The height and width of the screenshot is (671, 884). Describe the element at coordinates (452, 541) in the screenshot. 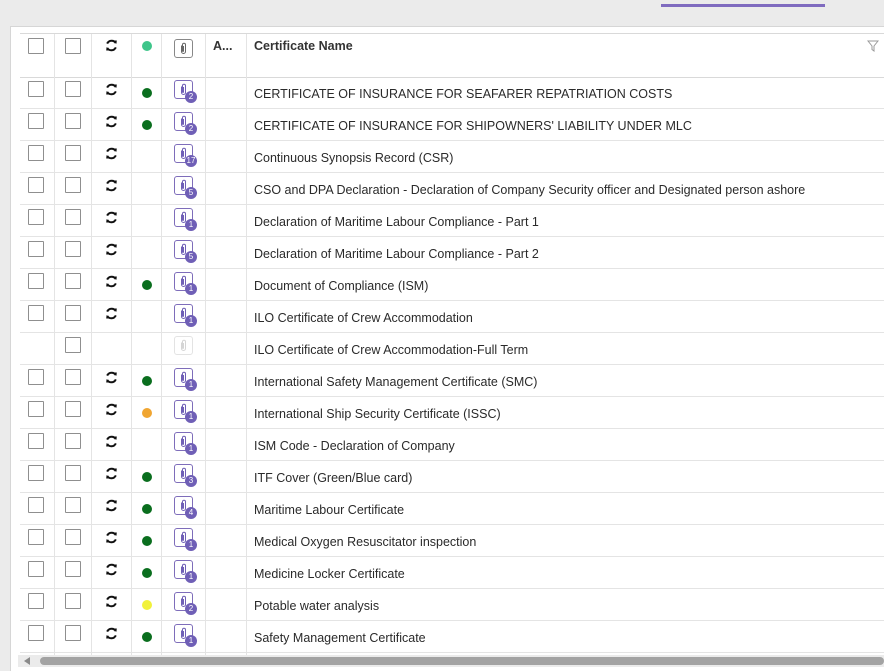

I see `table-row: 1 Medical Oxygen Resuscitator inspection` at that location.